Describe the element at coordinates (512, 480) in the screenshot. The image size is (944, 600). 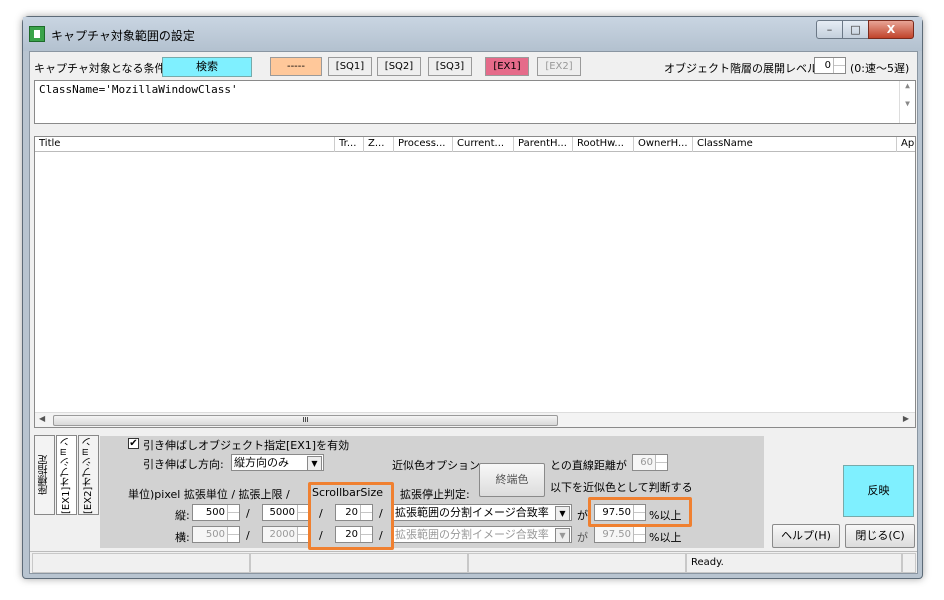
I see `endpoint-color-button: 終端色` at that location.